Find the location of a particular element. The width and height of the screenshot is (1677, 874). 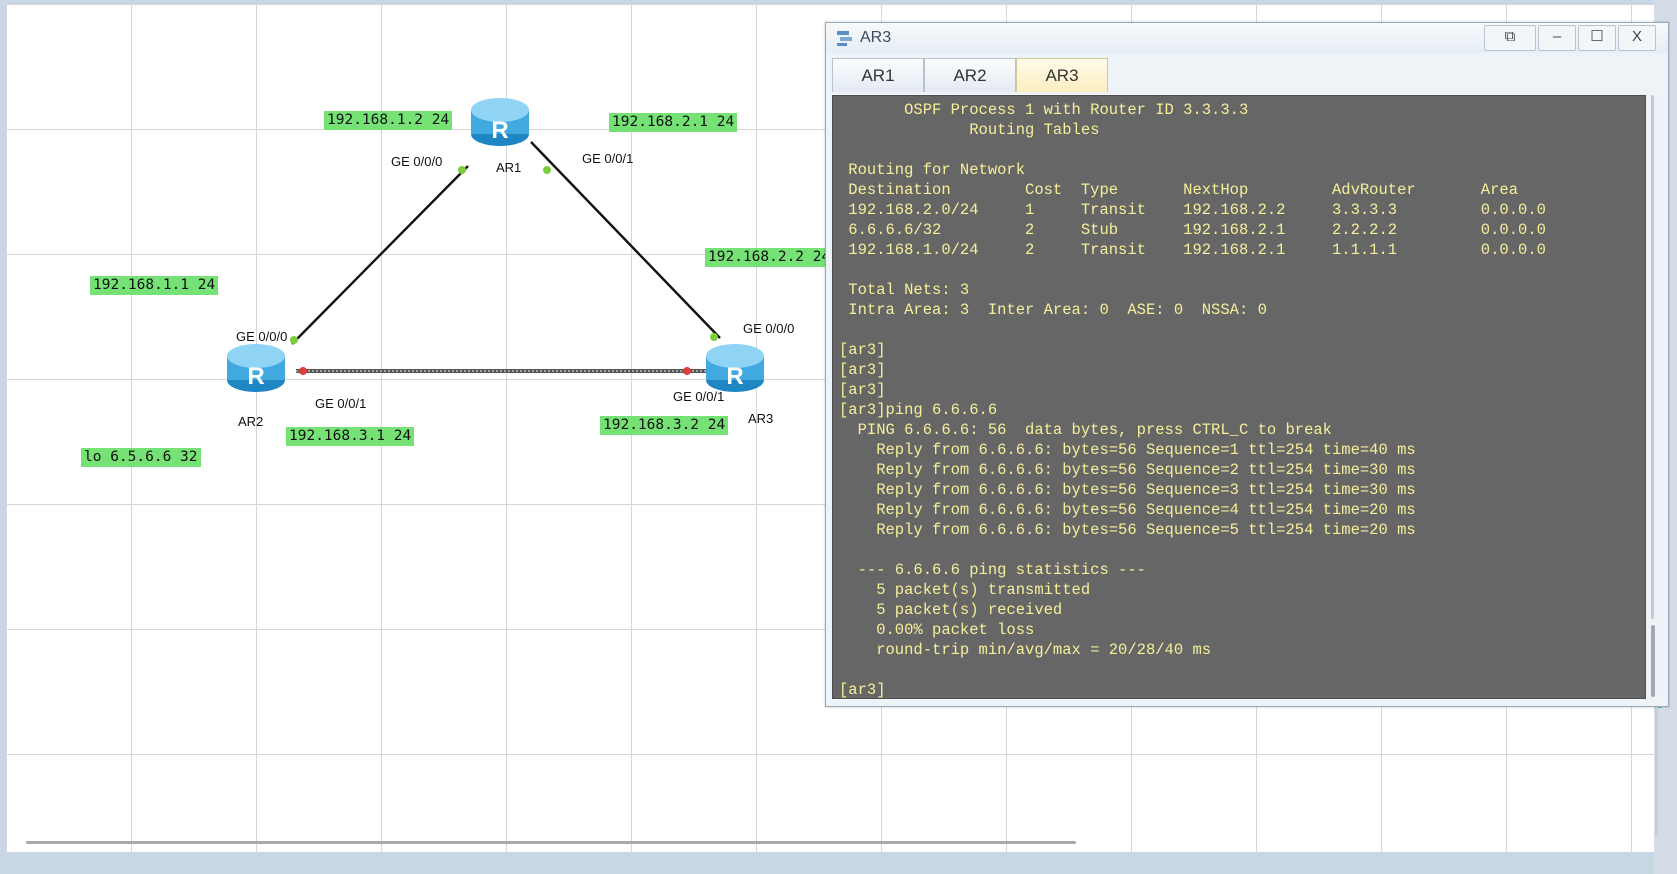

router-ar1: R is located at coordinates (500, 121).